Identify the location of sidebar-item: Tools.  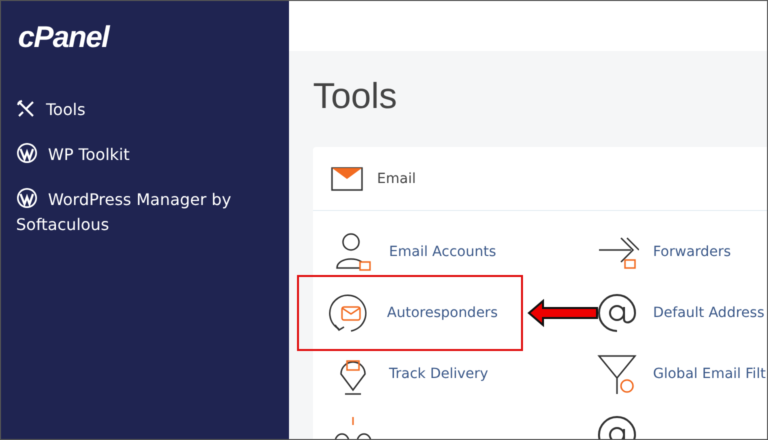
(152, 109).